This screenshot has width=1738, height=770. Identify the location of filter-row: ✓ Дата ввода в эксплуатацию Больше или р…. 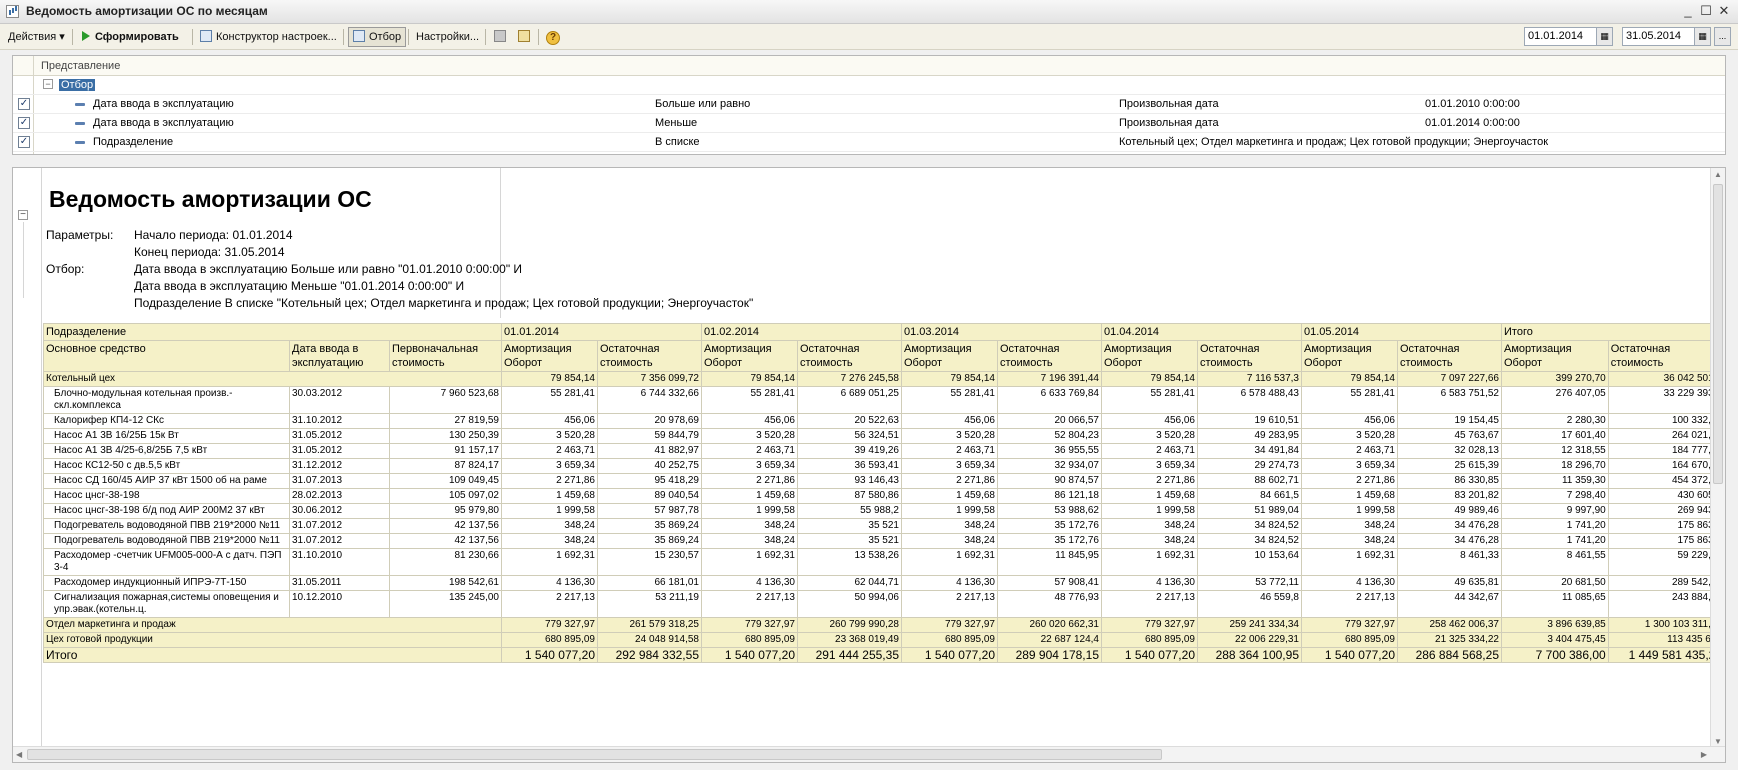
(869, 104).